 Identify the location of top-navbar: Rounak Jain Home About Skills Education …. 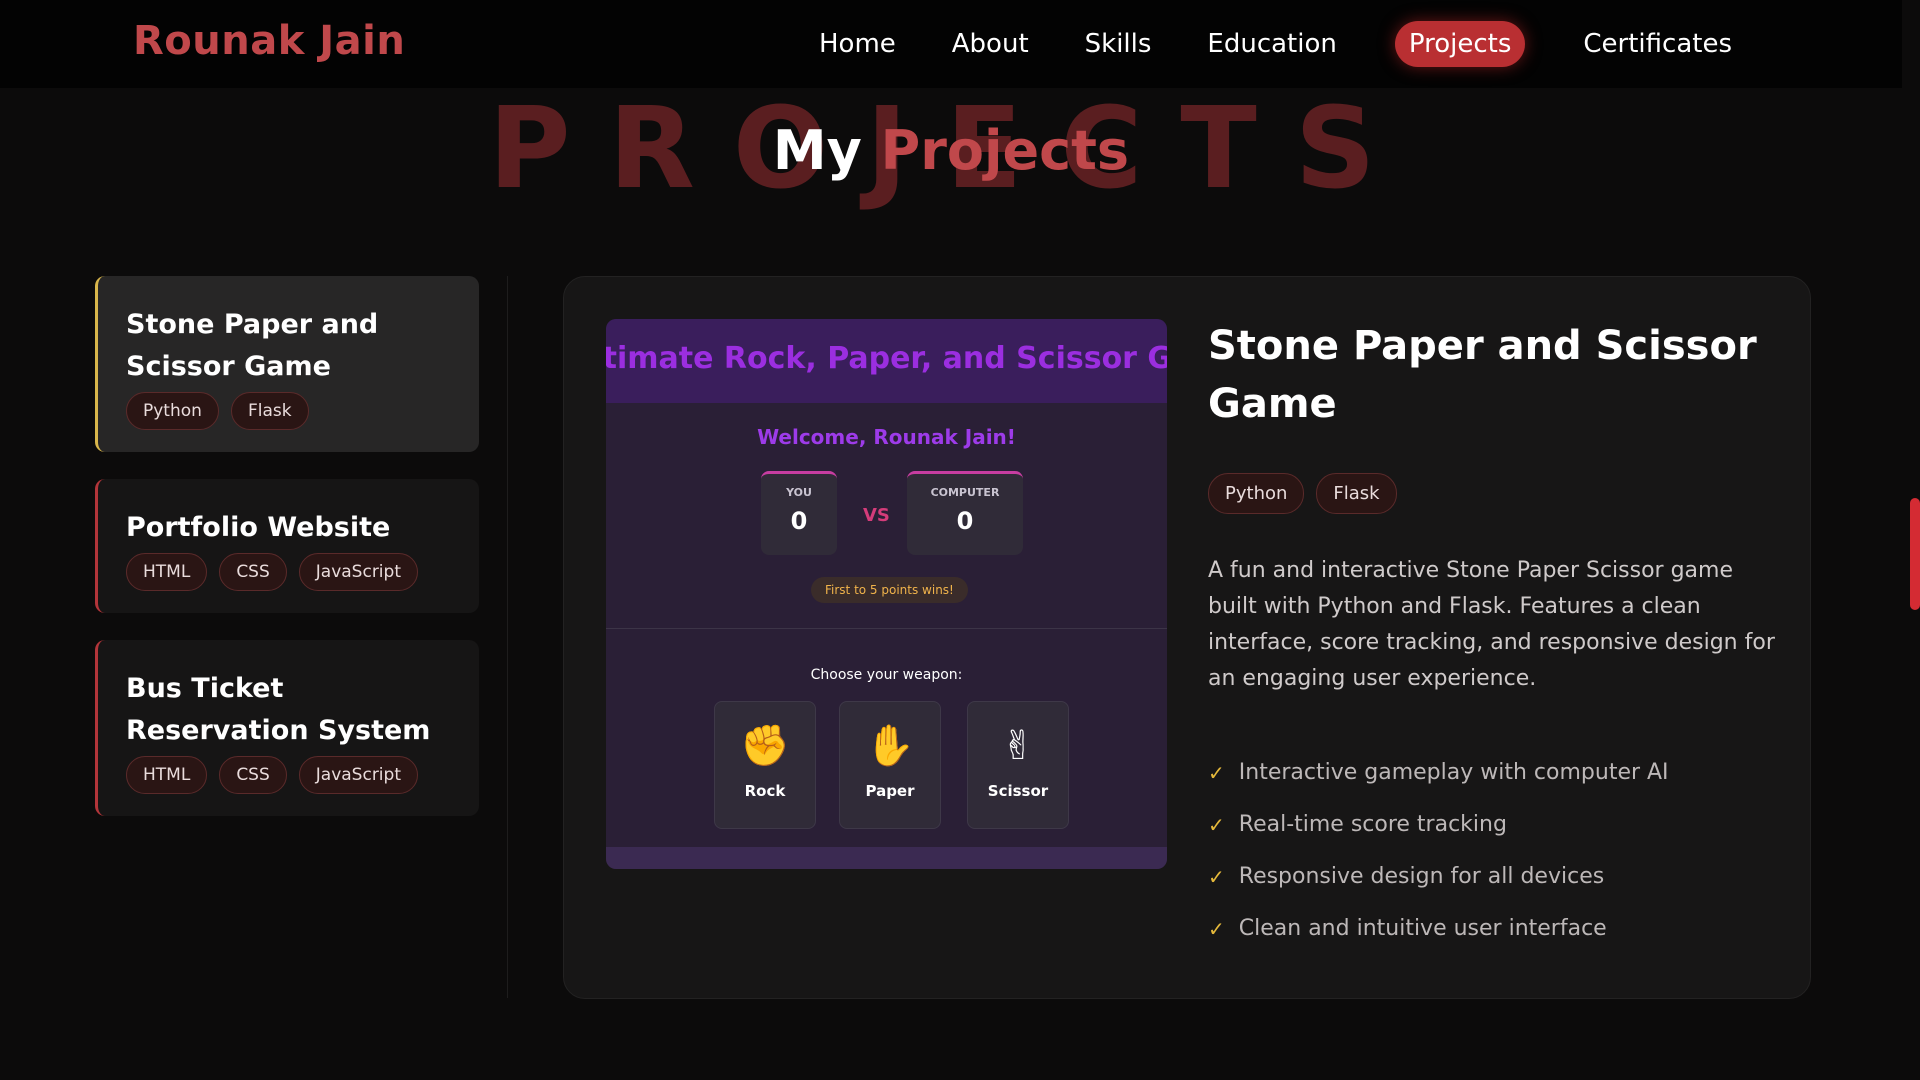
(951, 44).